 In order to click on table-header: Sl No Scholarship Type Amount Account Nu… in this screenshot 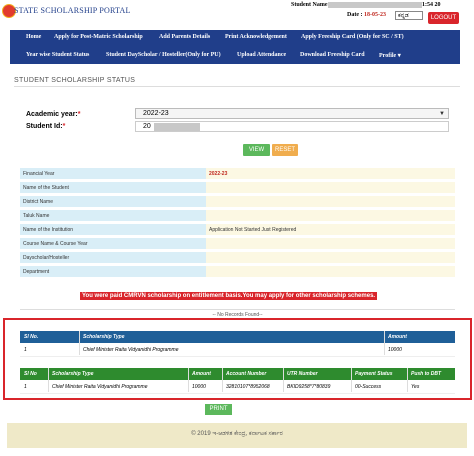, I will do `click(237, 374)`.